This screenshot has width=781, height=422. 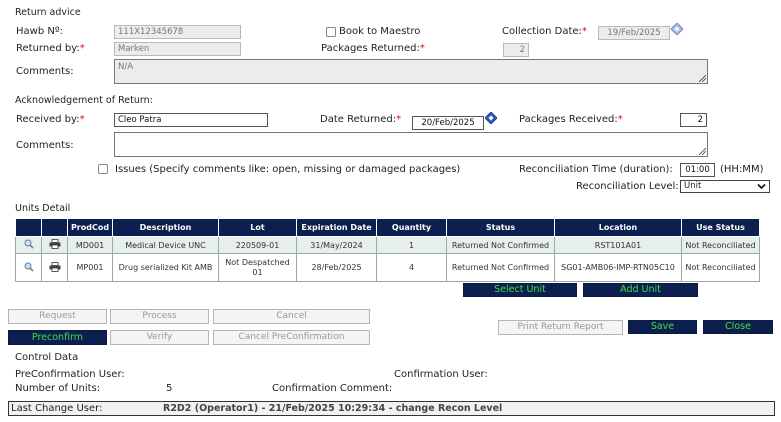 What do you see at coordinates (177, 32) in the screenshot?
I see `hawb-field: 111X12345678` at bounding box center [177, 32].